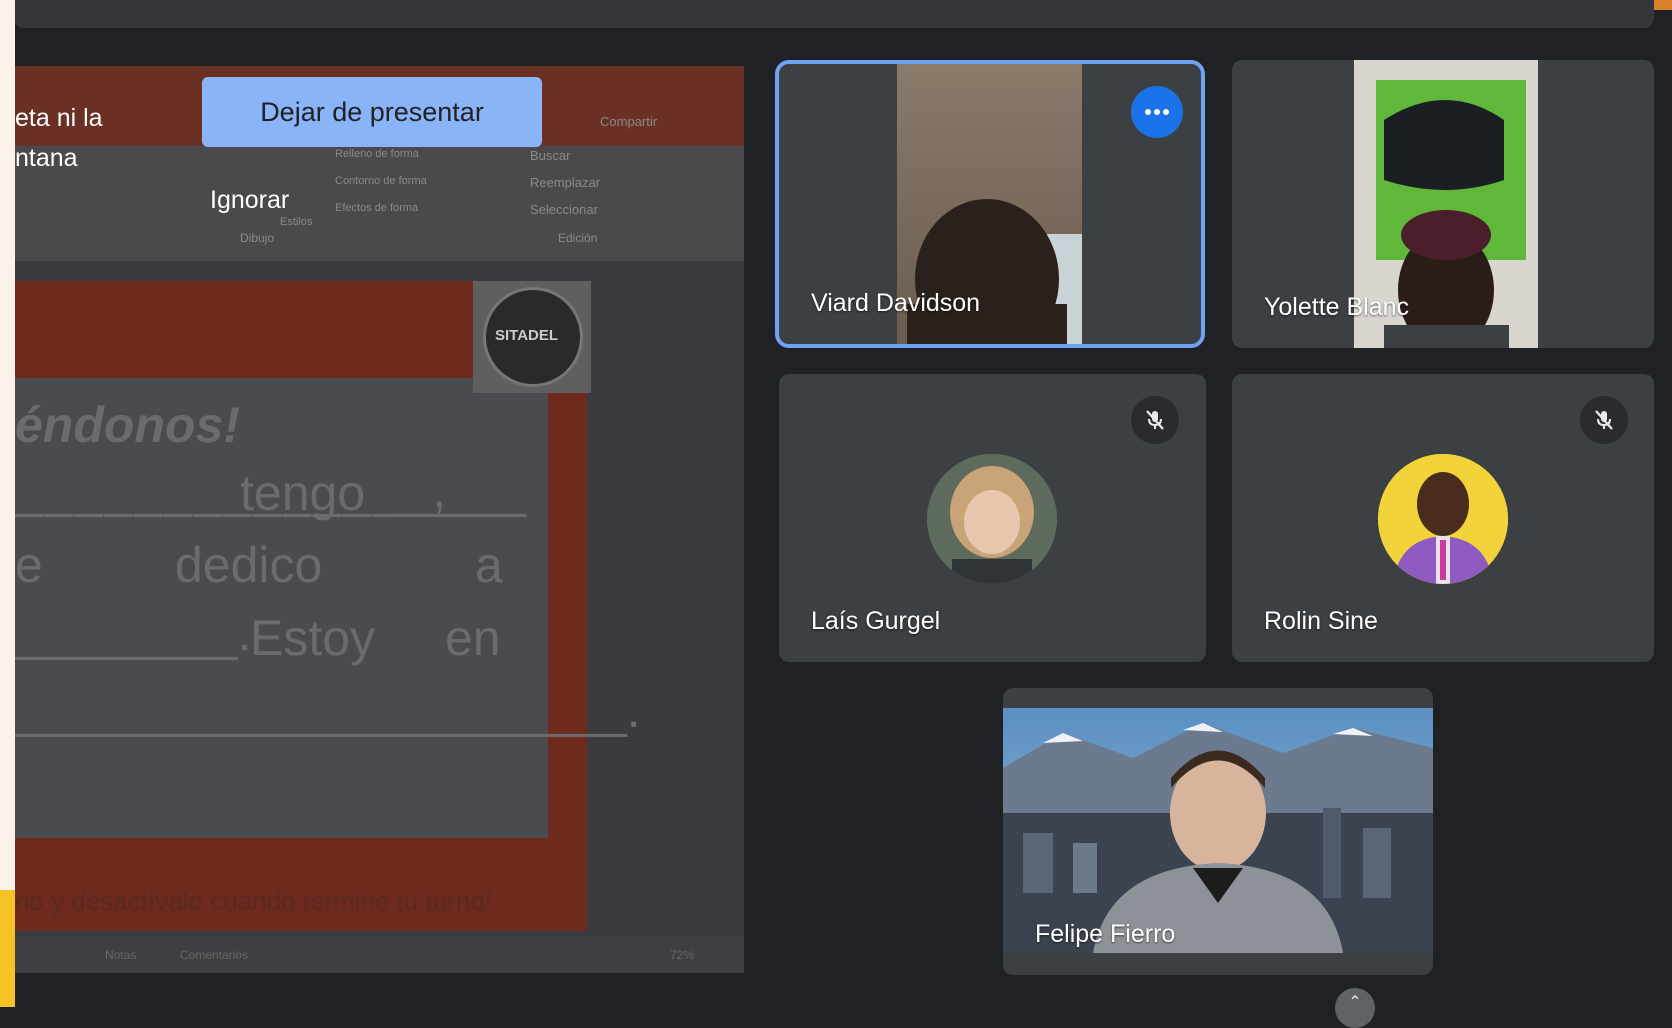  Describe the element at coordinates (59, 118) in the screenshot. I see `notice-line-1: eta ni la` at that location.